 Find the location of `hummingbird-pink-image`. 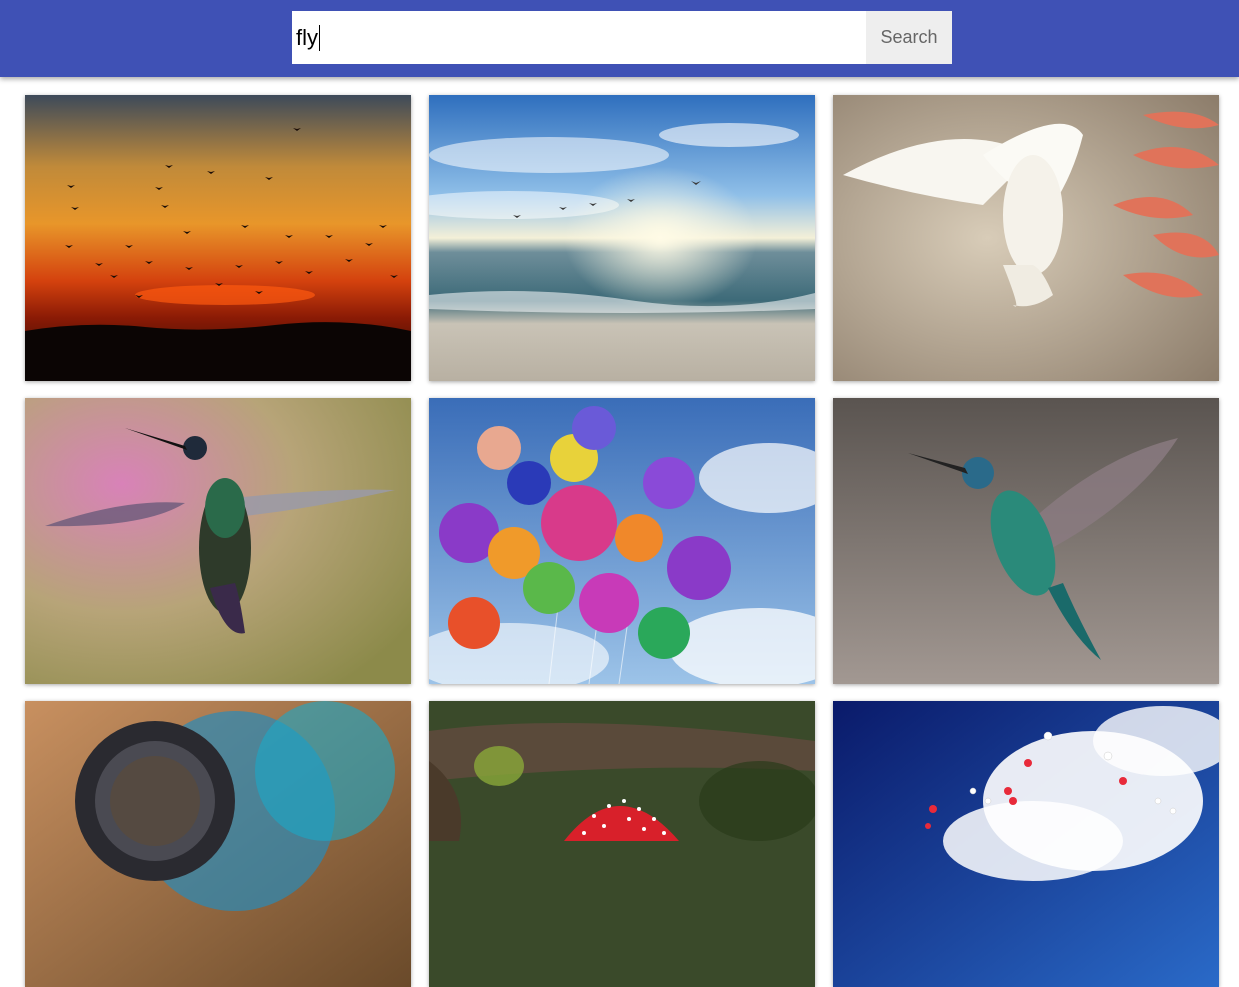

hummingbird-pink-image is located at coordinates (218, 541).